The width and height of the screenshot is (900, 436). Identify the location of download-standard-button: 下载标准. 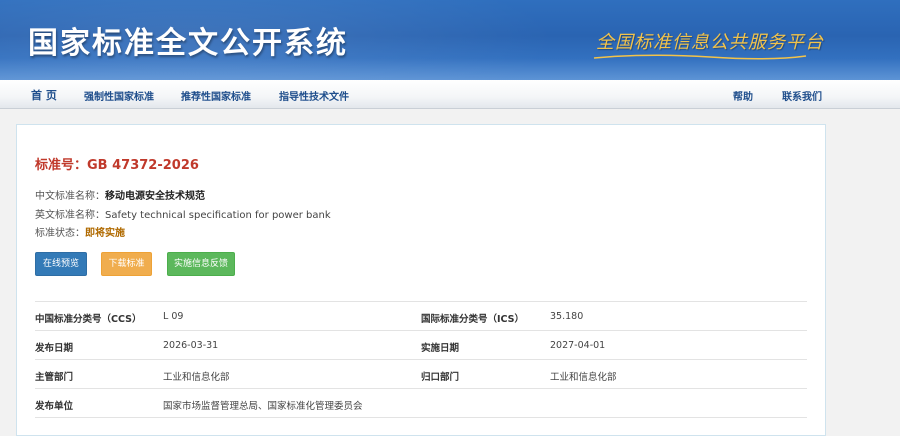
(126, 264).